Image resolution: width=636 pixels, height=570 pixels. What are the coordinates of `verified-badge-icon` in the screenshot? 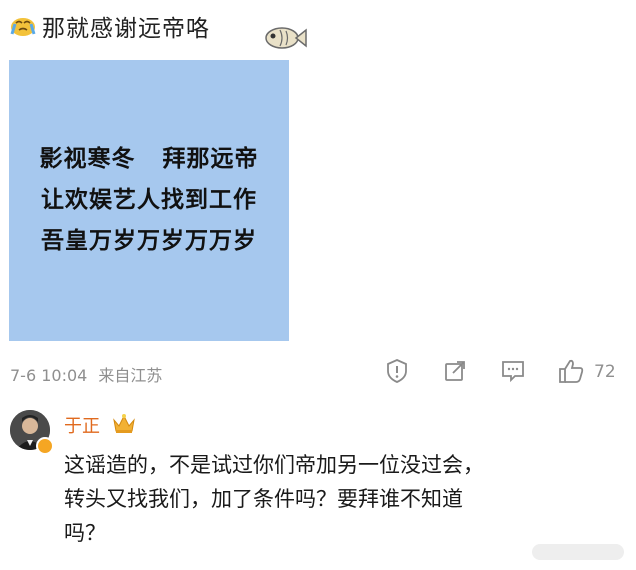 It's located at (45, 446).